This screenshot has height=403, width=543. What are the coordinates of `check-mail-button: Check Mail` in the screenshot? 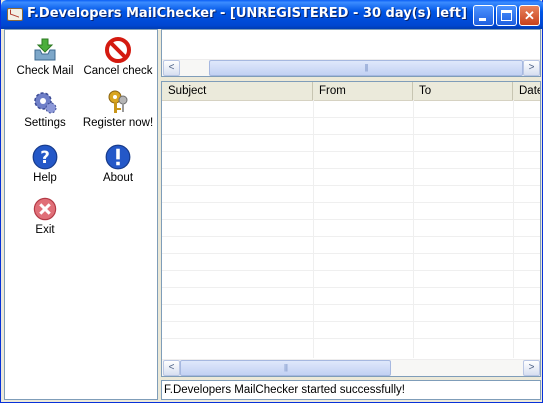 It's located at (45, 57).